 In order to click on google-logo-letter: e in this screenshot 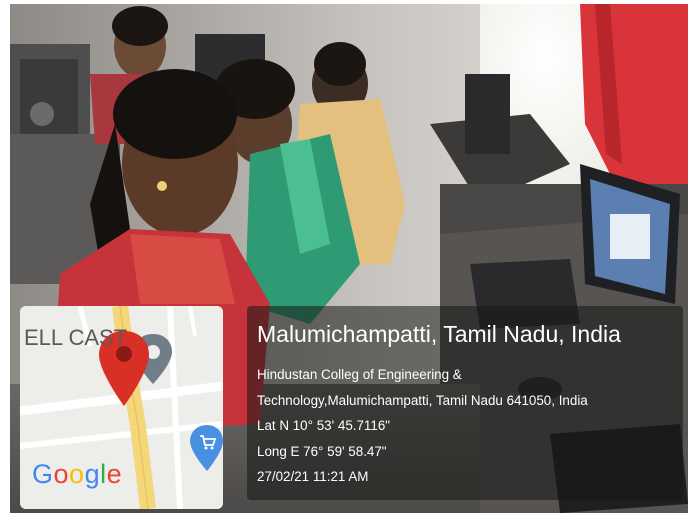, I will do `click(114, 474)`.